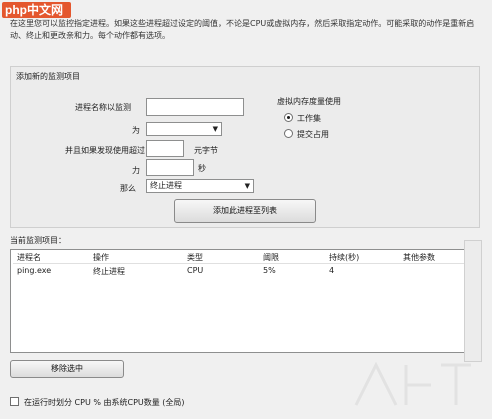 This screenshot has width=492, height=419. Describe the element at coordinates (245, 211) in the screenshot. I see `add-to-list-button: 添加此进程至列表` at that location.